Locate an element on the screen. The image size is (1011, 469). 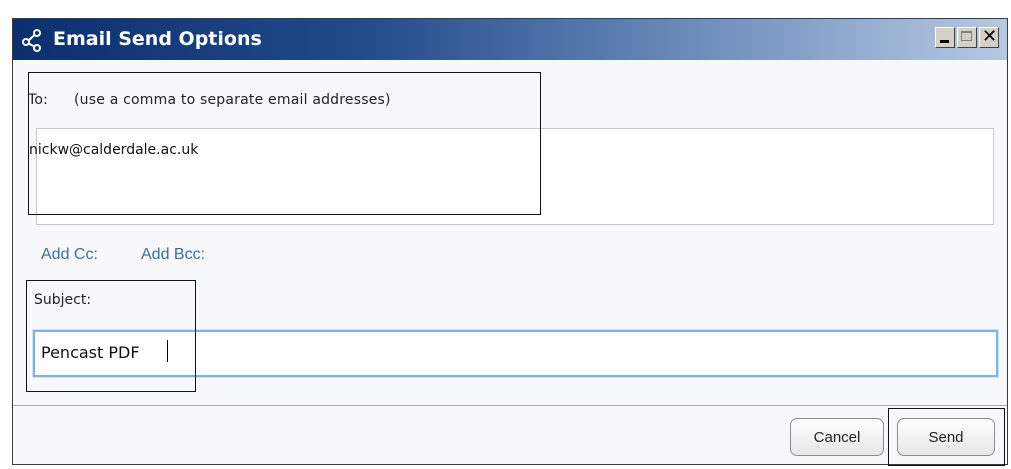
subject-value: Pencast PDF is located at coordinates (90, 352).